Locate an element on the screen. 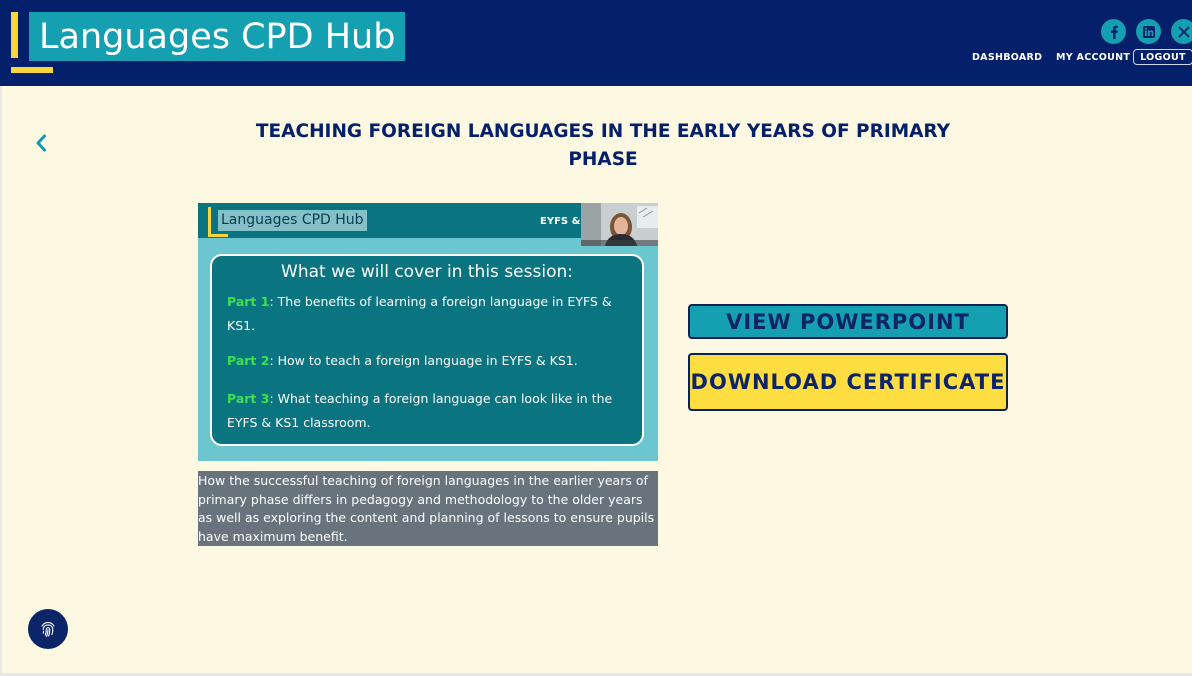  part-label: Part 1 is located at coordinates (248, 301).